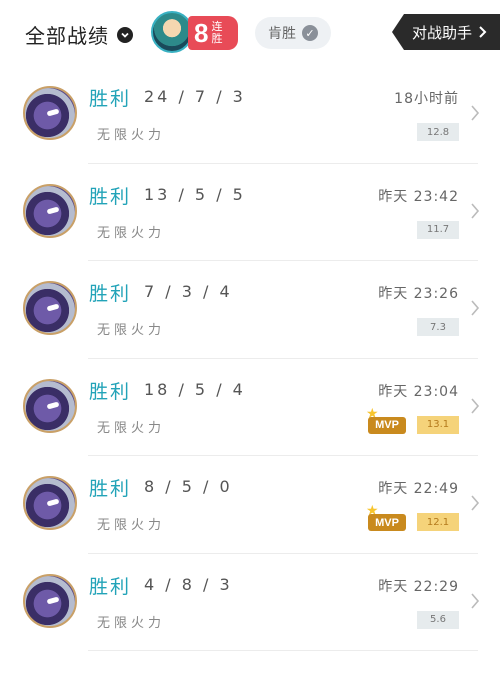 Image resolution: width=500 pixels, height=674 pixels. I want to click on match-score: 11.7, so click(438, 229).